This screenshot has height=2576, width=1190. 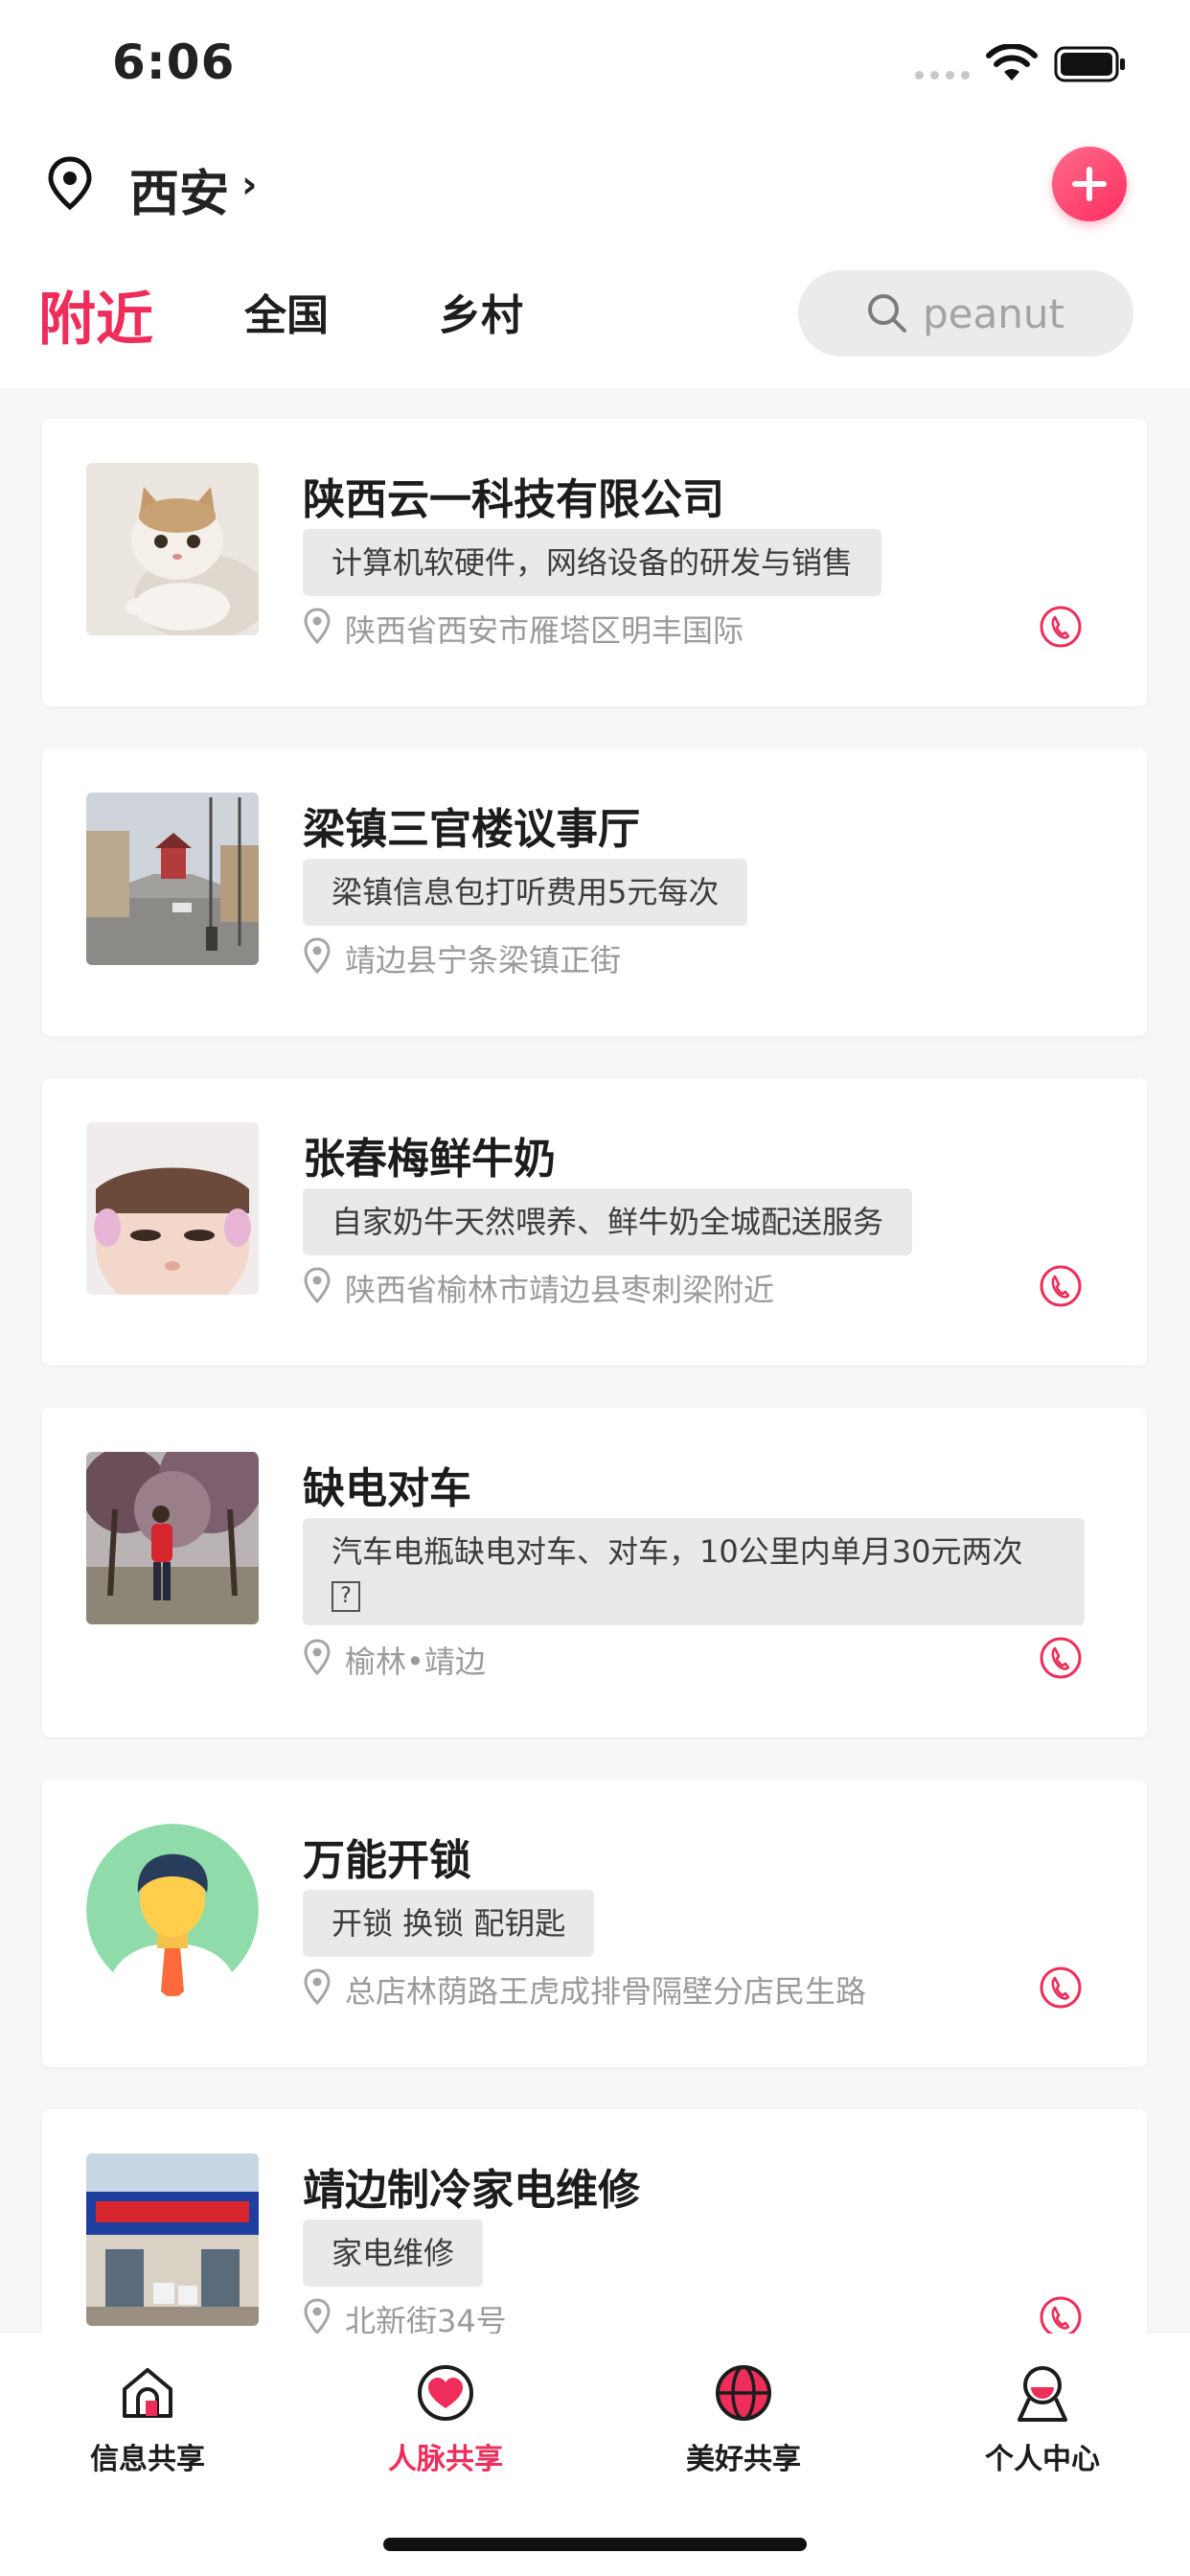 What do you see at coordinates (472, 829) in the screenshot?
I see `item-title: 梁镇三官楼议事厅` at bounding box center [472, 829].